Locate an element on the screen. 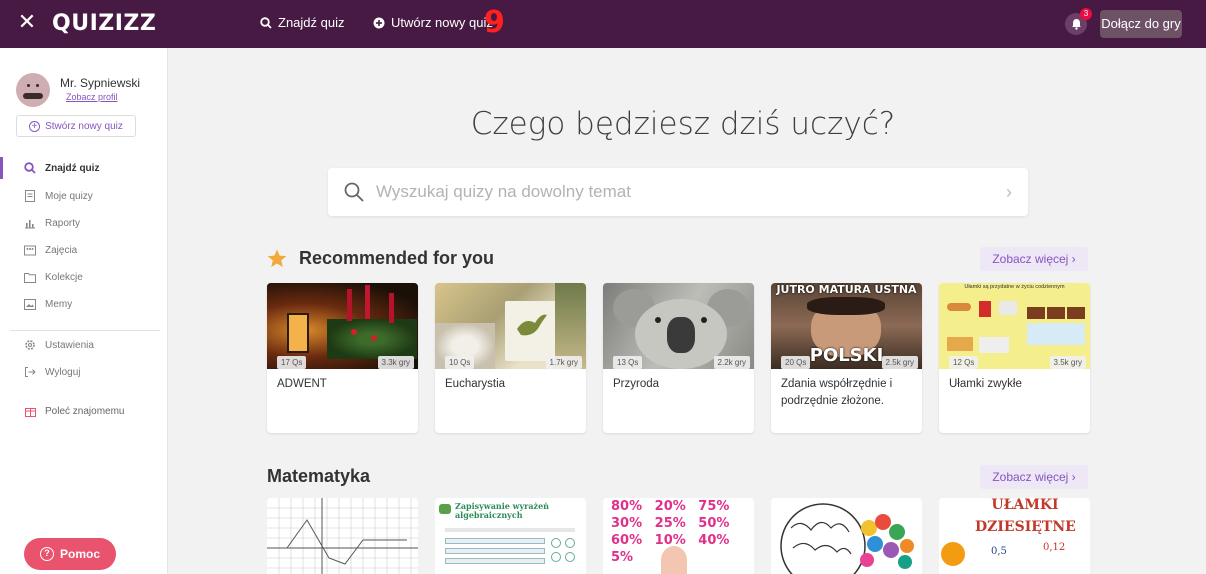 The width and height of the screenshot is (1206, 574). quiz-title: ADWENT is located at coordinates (302, 384).